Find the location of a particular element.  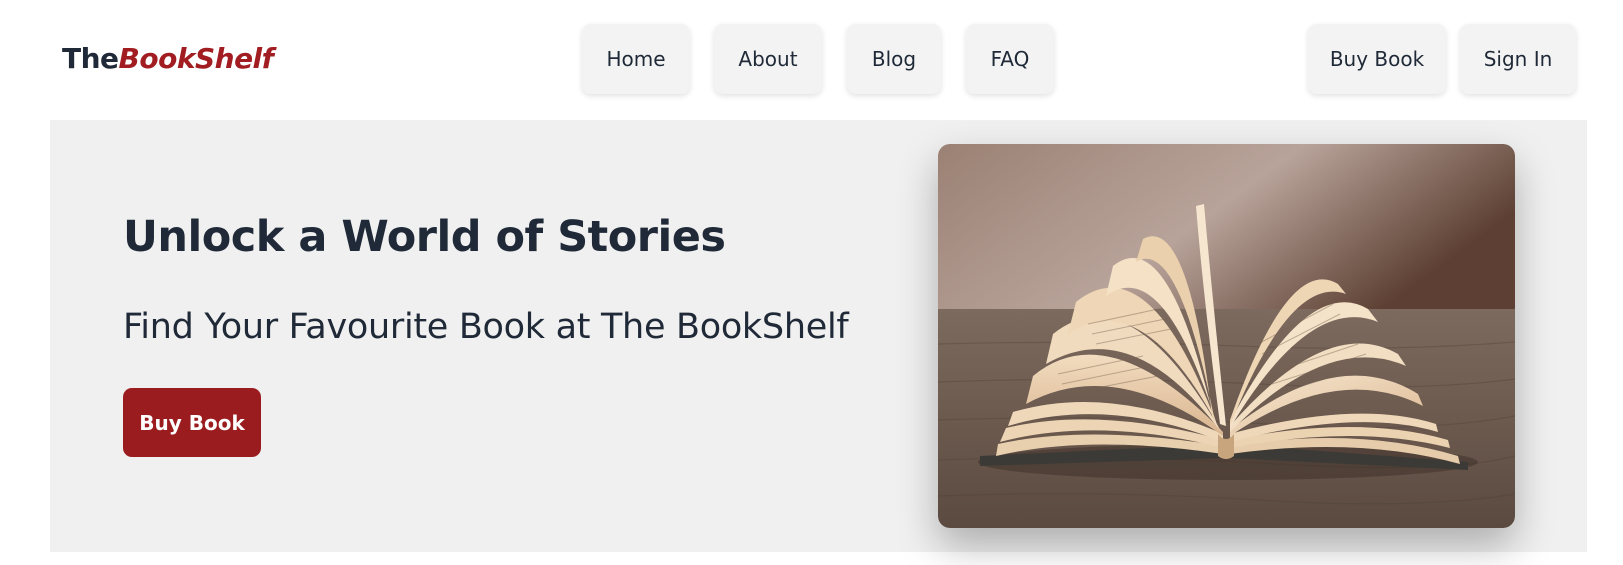

site-logo: TheBookShelf is located at coordinates (168, 58).